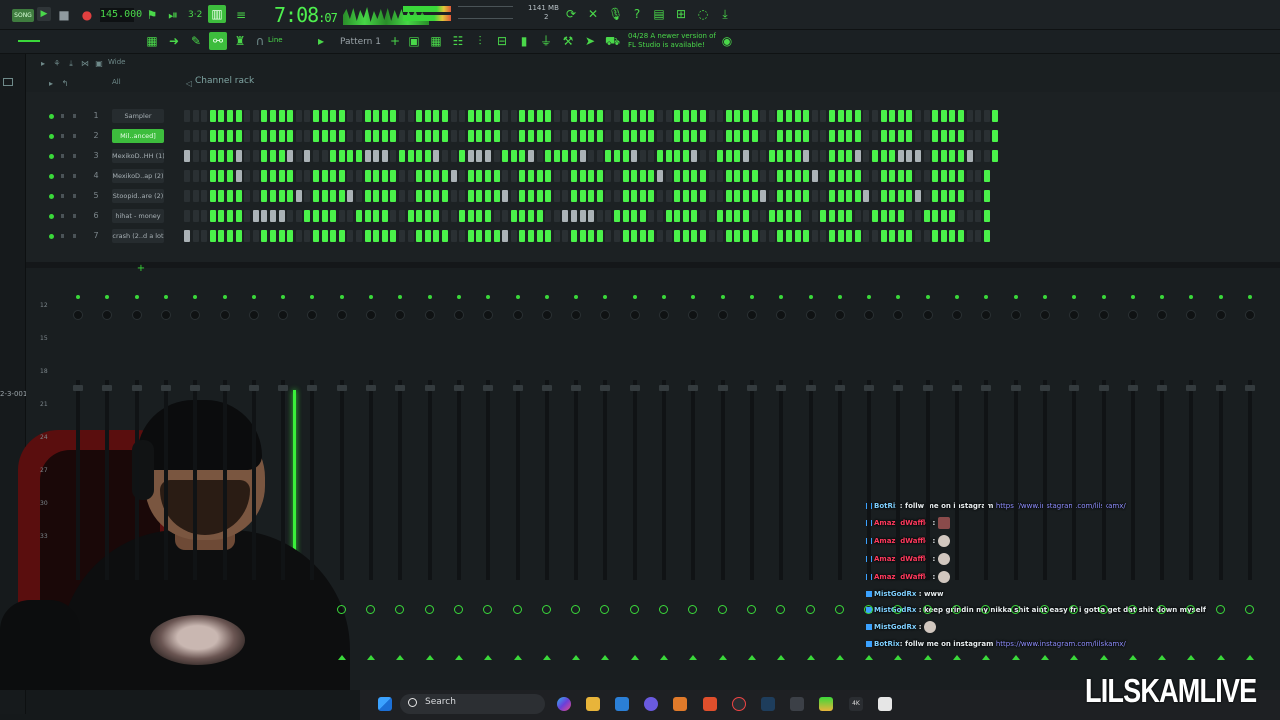 The height and width of the screenshot is (720, 1280). What do you see at coordinates (927, 609) in the screenshot?
I see `mixer-route-button` at bounding box center [927, 609].